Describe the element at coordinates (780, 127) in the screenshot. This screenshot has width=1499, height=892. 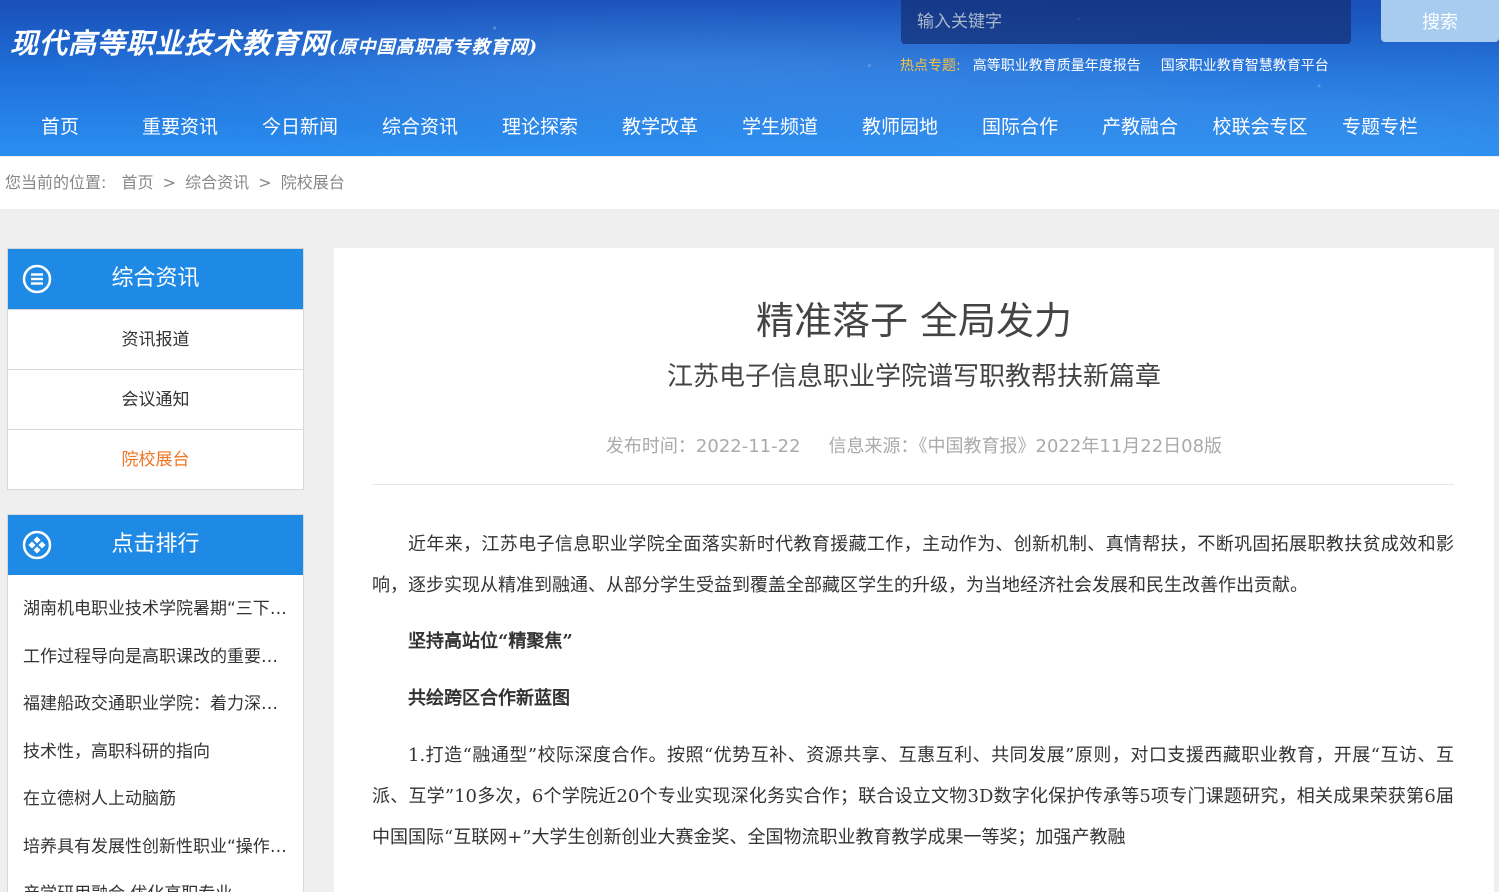
I see `nav-students: 学生频道` at that location.